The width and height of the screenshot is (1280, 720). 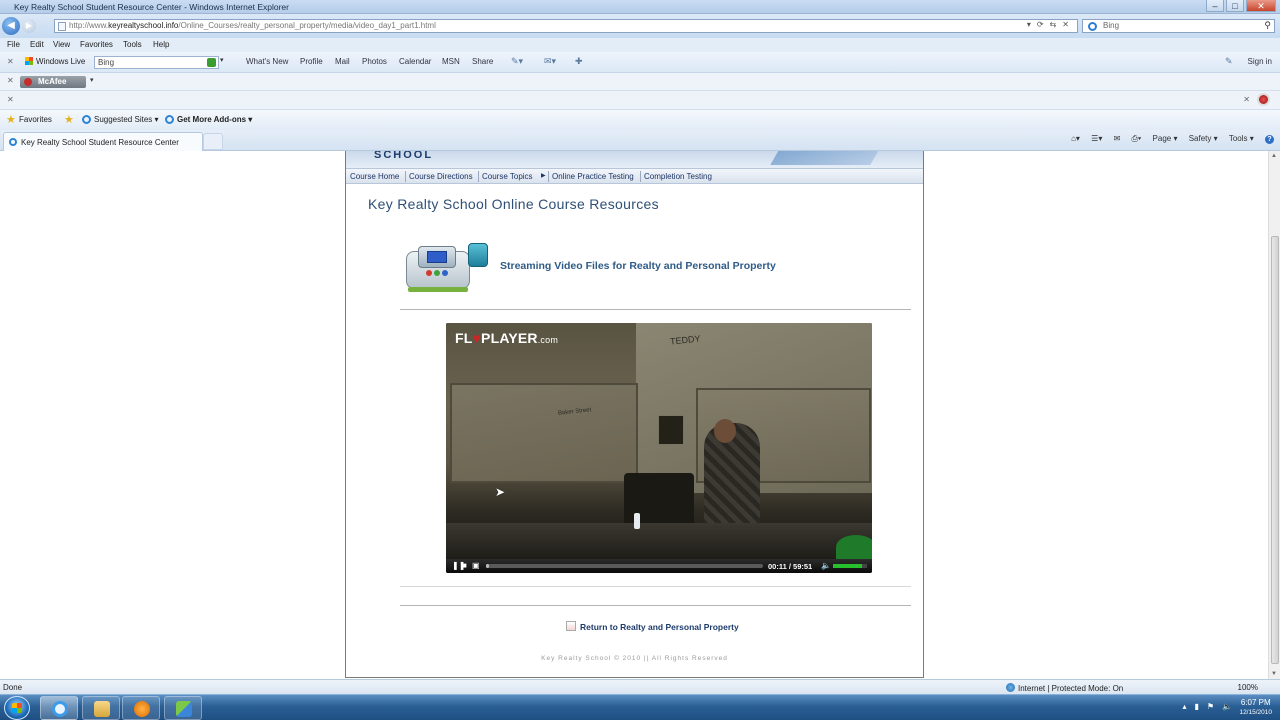 What do you see at coordinates (1051, 24) in the screenshot?
I see `address-tools: ▾⟳⇆✕` at bounding box center [1051, 24].